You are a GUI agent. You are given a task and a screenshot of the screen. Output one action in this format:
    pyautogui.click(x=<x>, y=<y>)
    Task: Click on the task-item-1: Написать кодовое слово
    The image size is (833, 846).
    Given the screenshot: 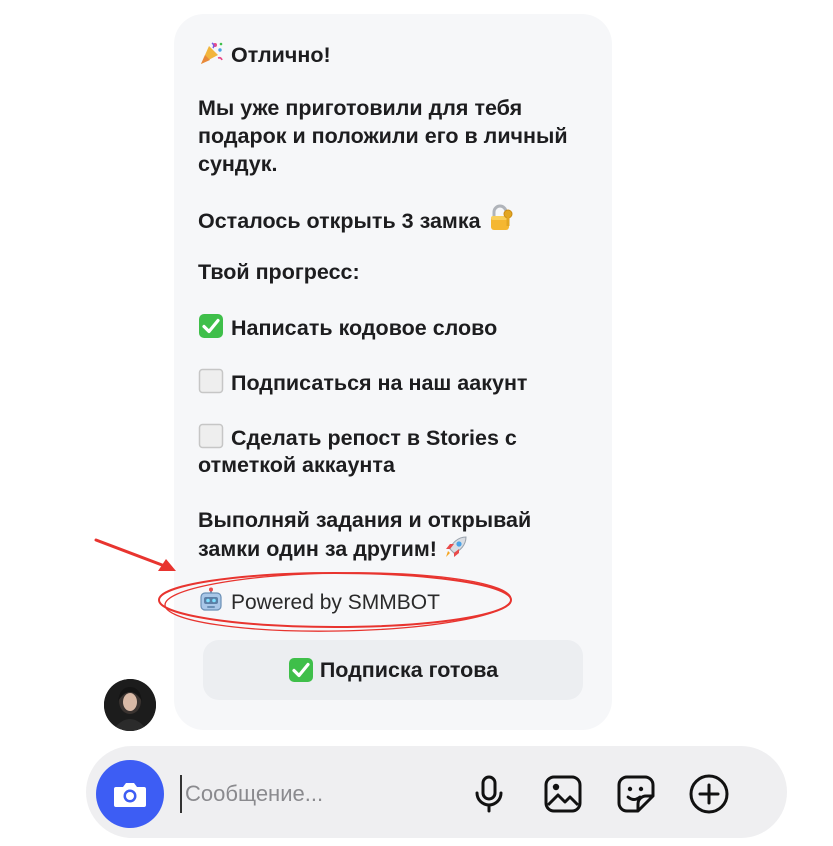 What is the action you would take?
    pyautogui.click(x=347, y=327)
    